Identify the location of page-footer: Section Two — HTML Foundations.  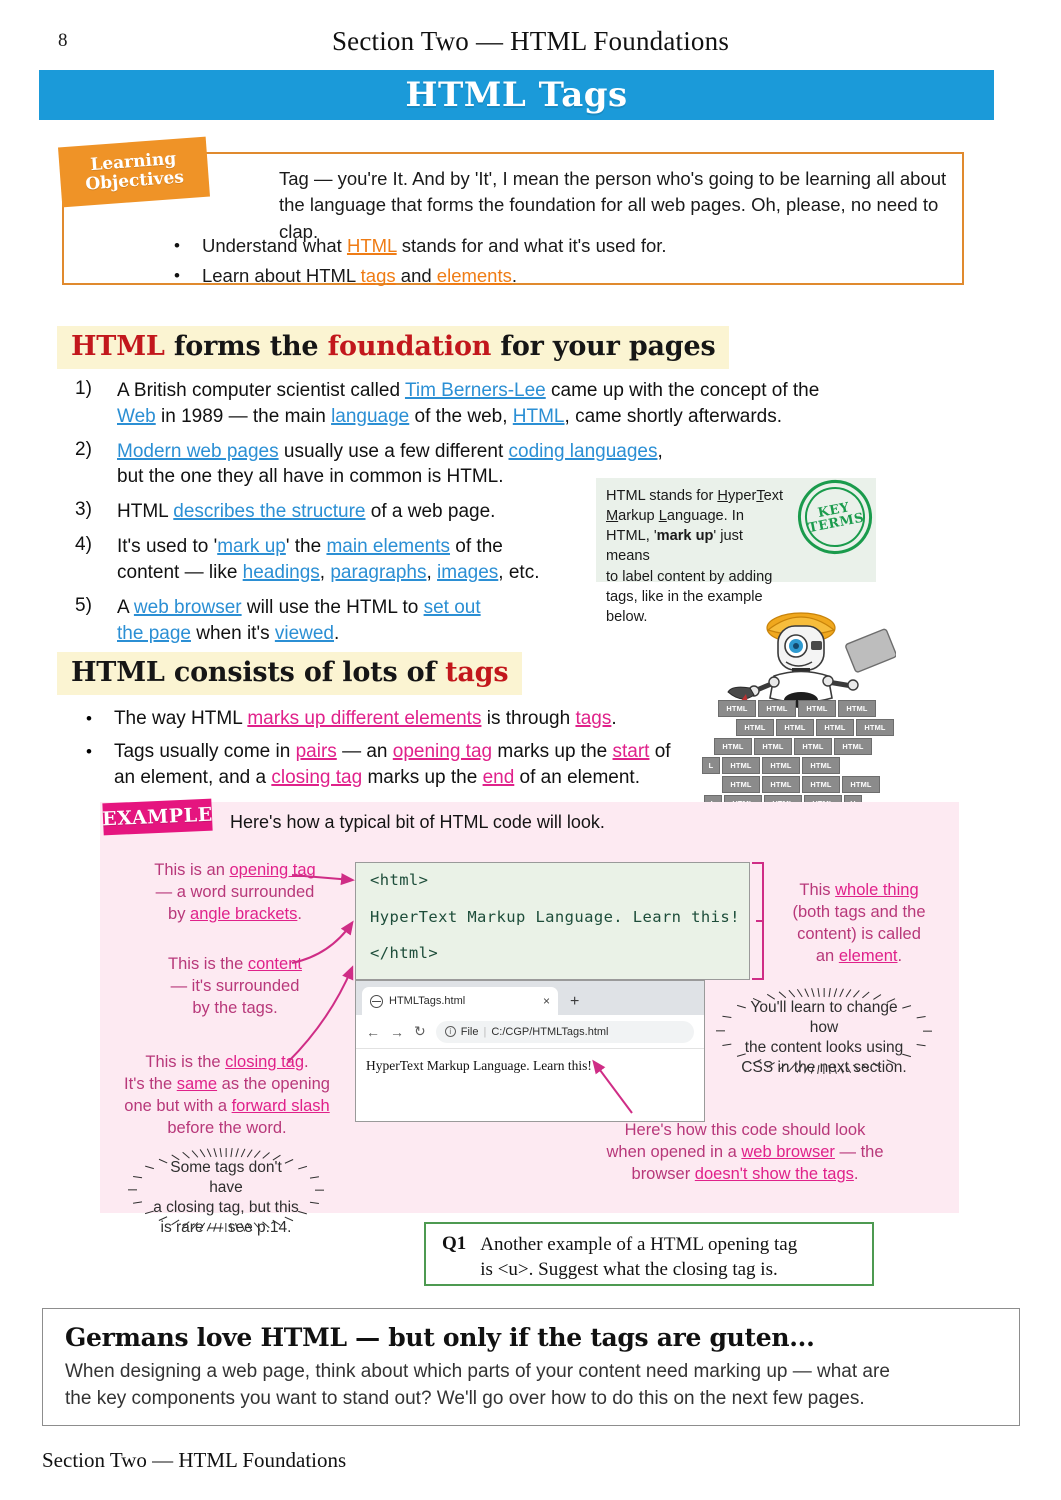
(194, 1460).